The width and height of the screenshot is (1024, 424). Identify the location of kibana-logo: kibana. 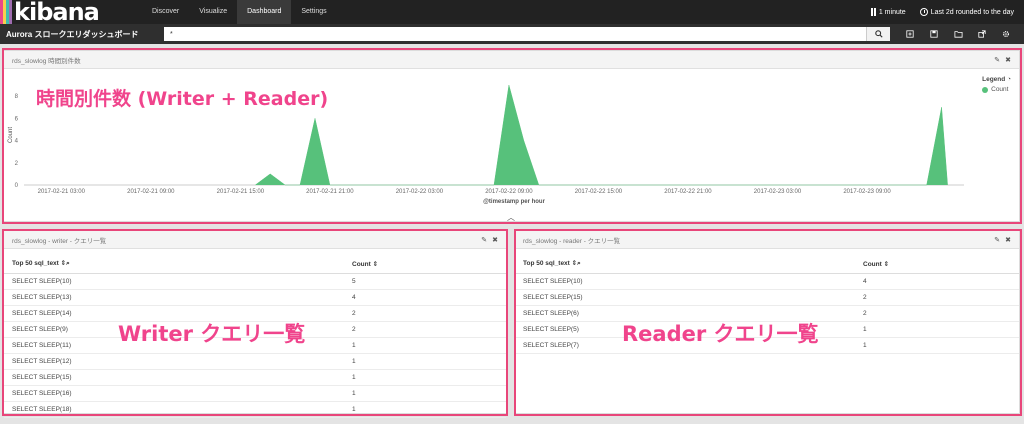
(67, 12).